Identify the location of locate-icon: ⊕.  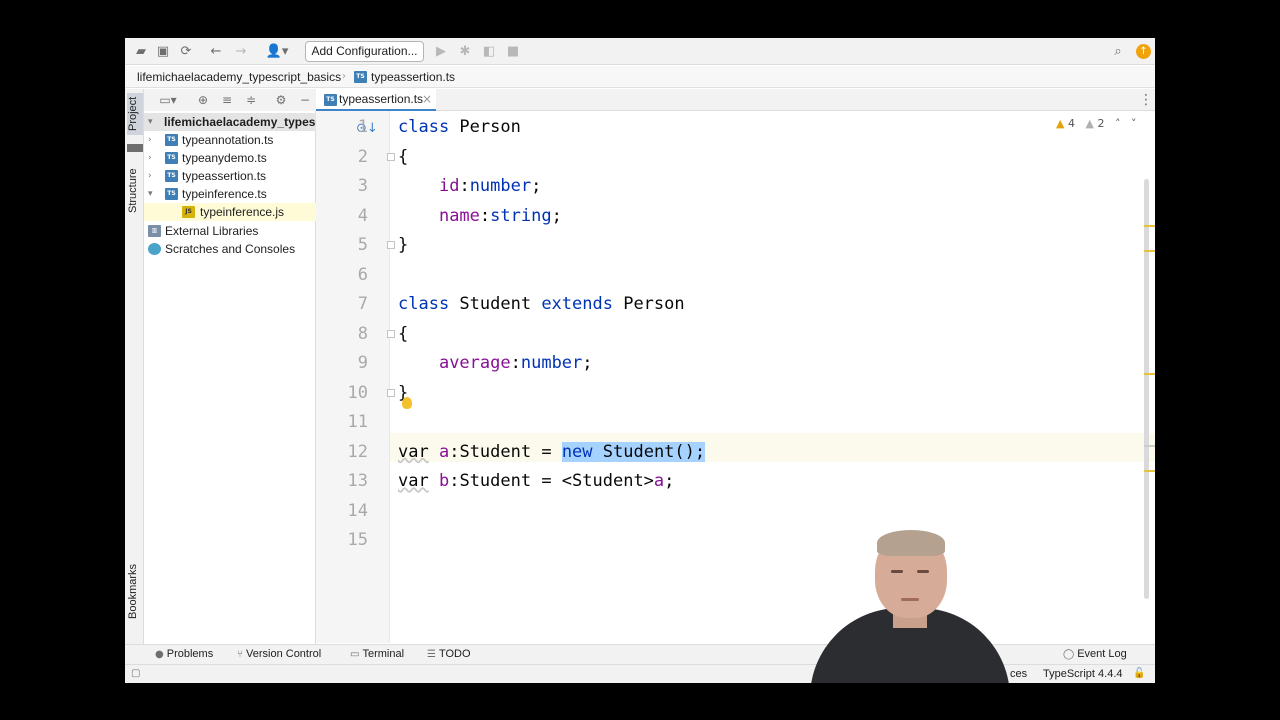
(203, 100).